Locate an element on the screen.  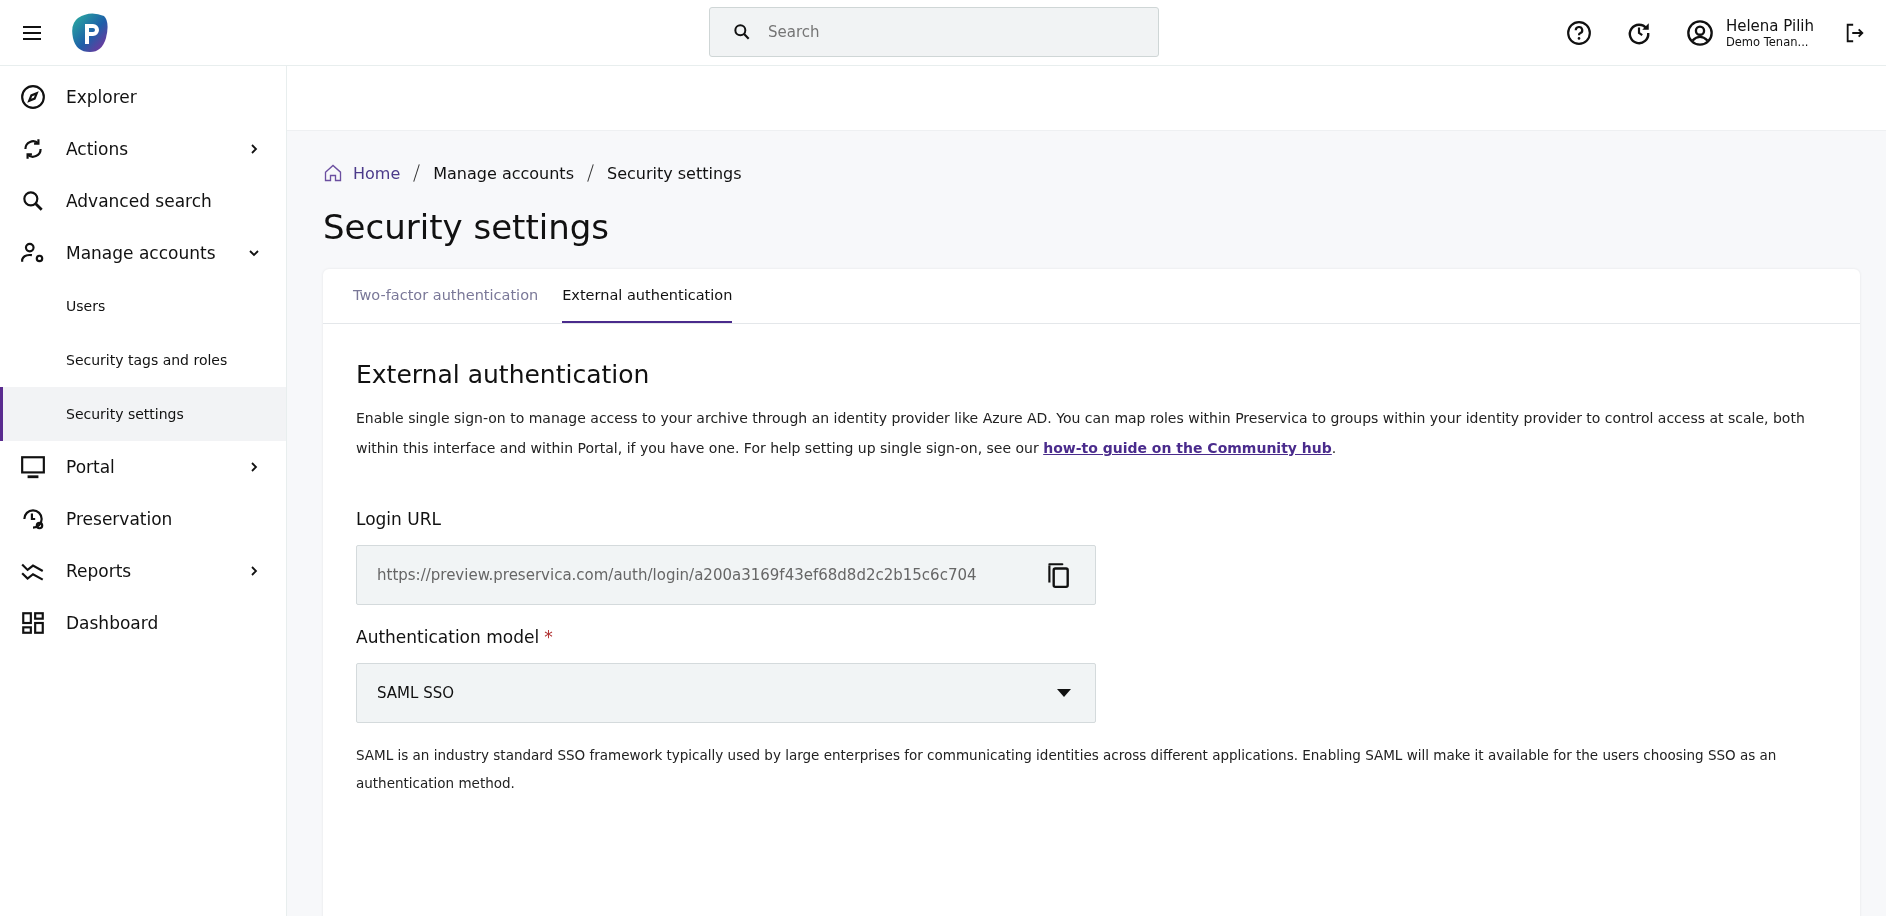
login-url-field: https://preview.preservica.com/auth/login/a200a3169f43ef68d8d2c2b15c6c704 is located at coordinates (726, 575).